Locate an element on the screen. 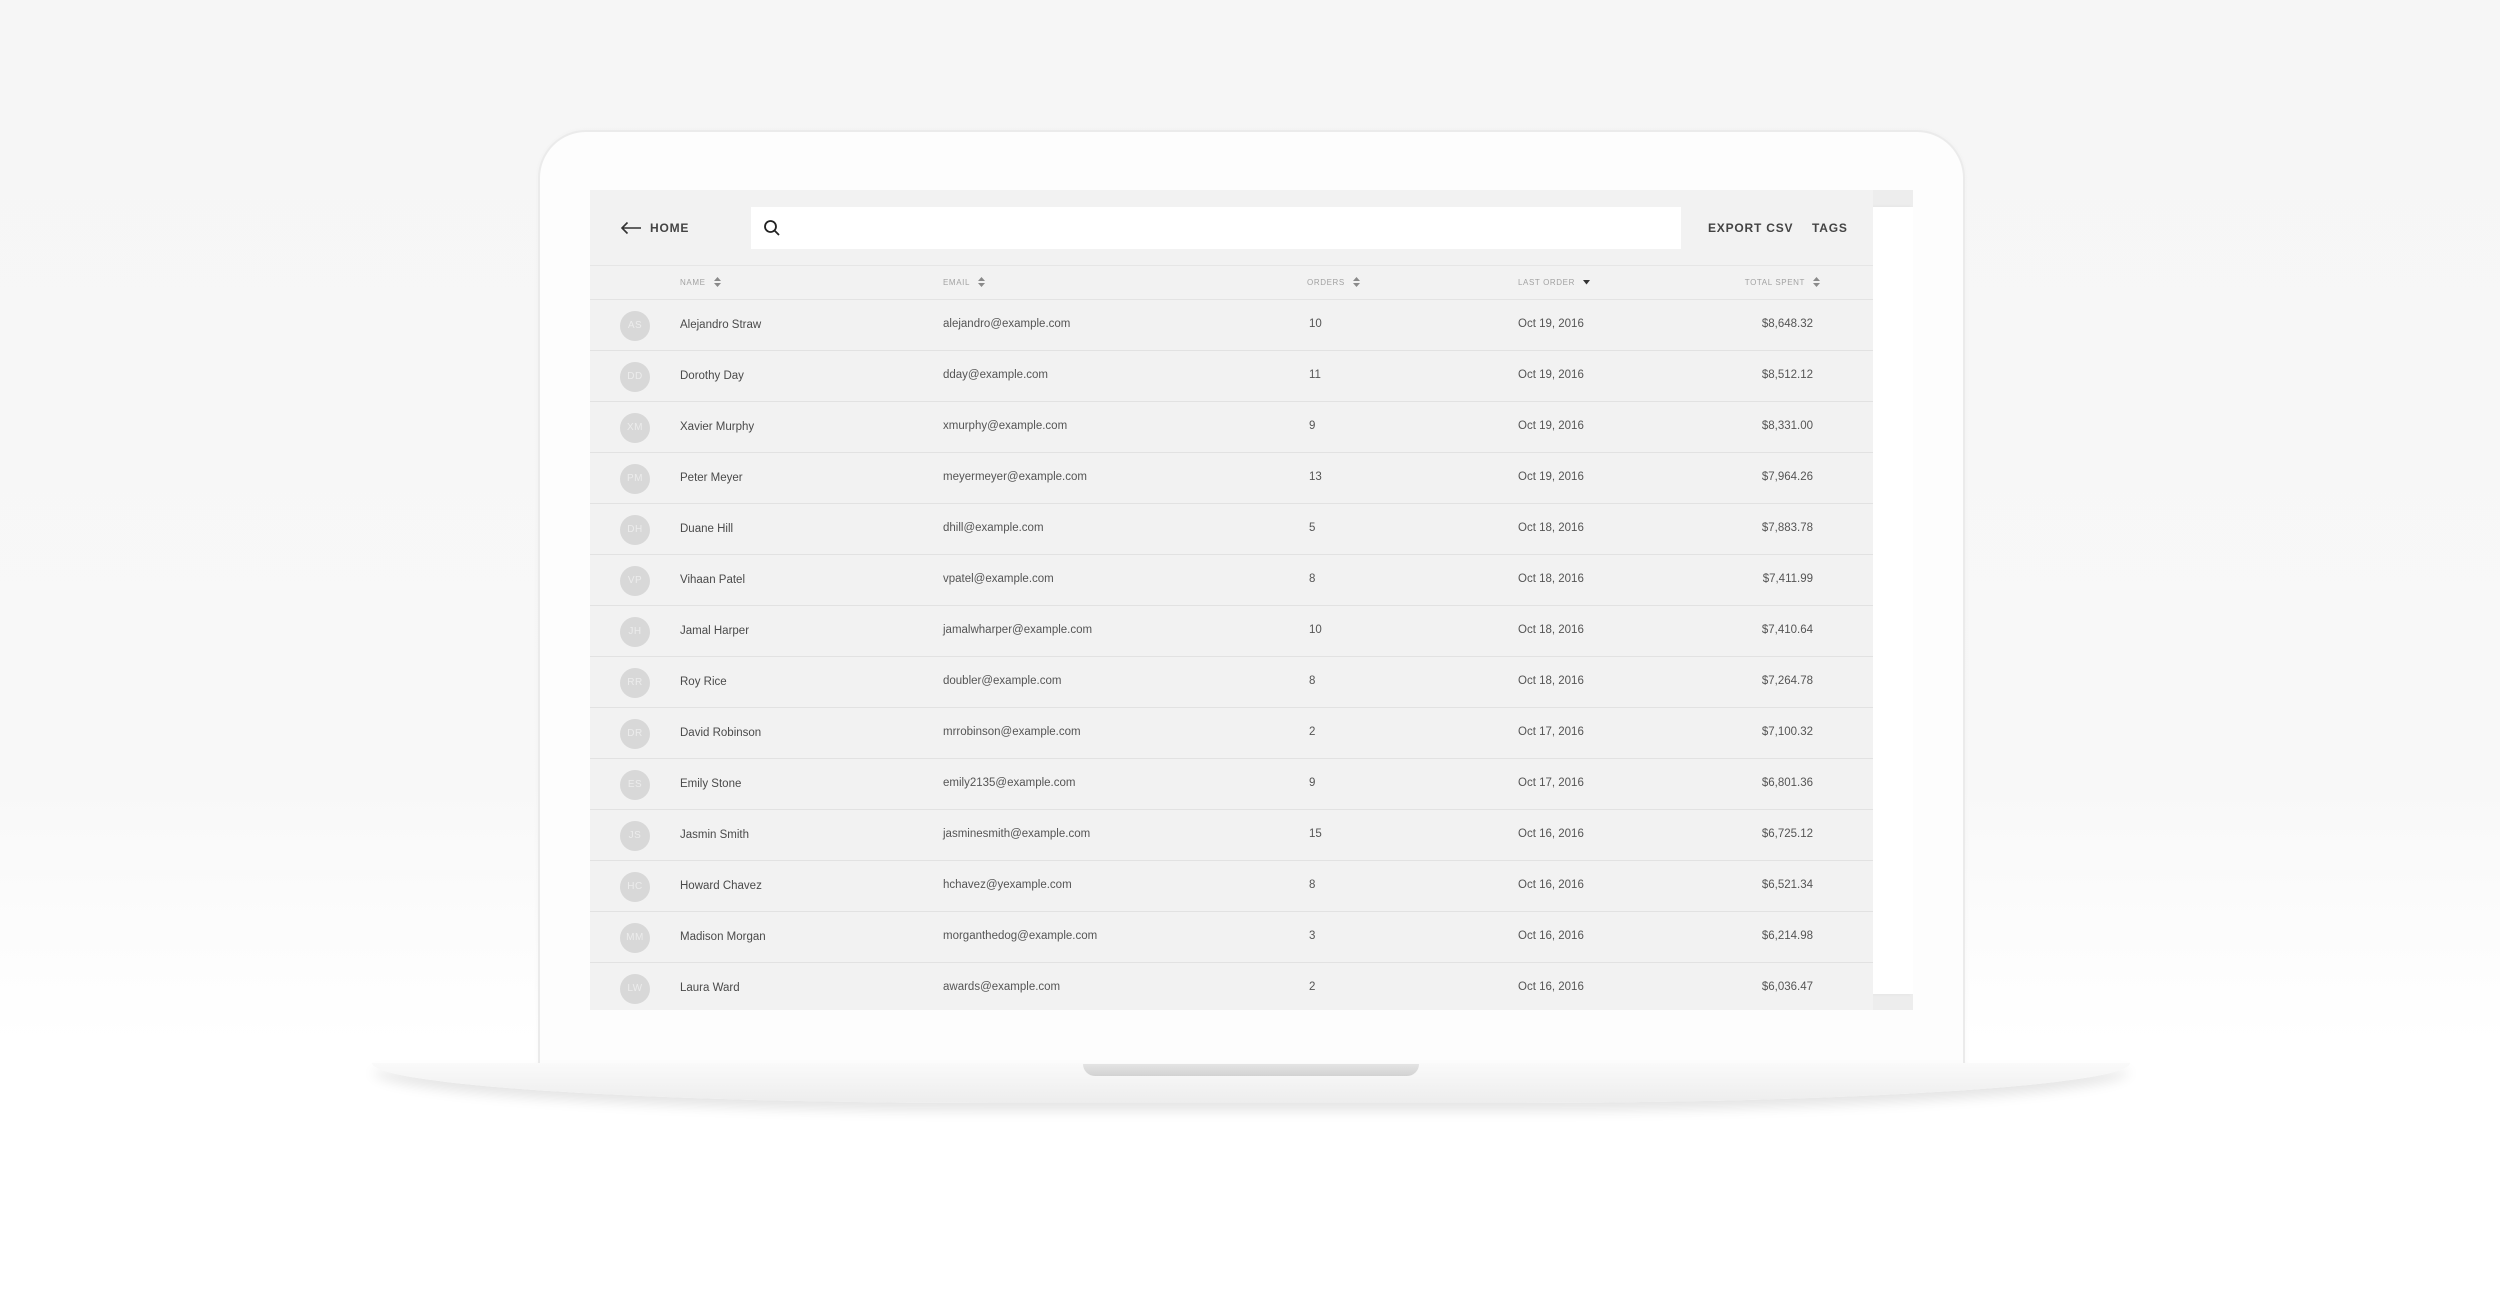 The image size is (2500, 1303). customer-email: doubler@example.com is located at coordinates (1002, 681).